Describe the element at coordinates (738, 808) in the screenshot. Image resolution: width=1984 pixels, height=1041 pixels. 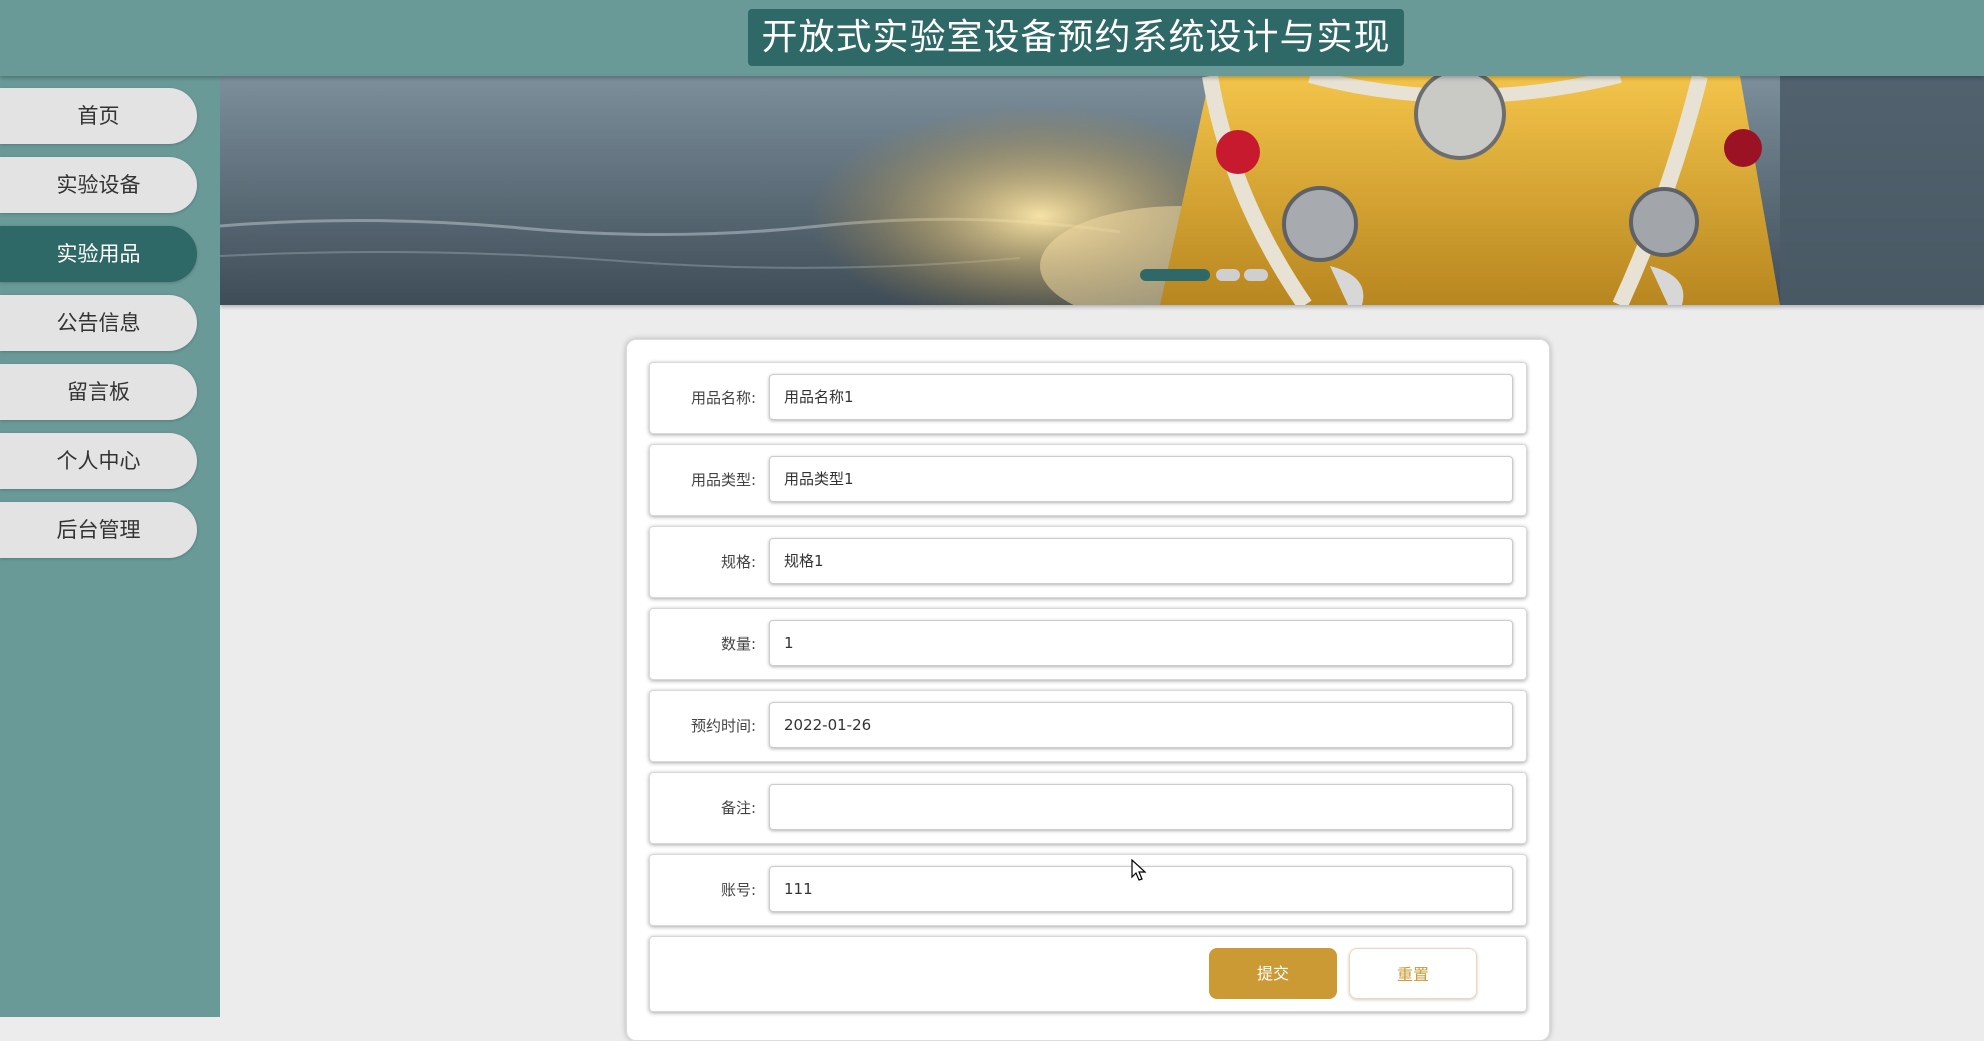
I see `remarks-label: 备注:` at that location.